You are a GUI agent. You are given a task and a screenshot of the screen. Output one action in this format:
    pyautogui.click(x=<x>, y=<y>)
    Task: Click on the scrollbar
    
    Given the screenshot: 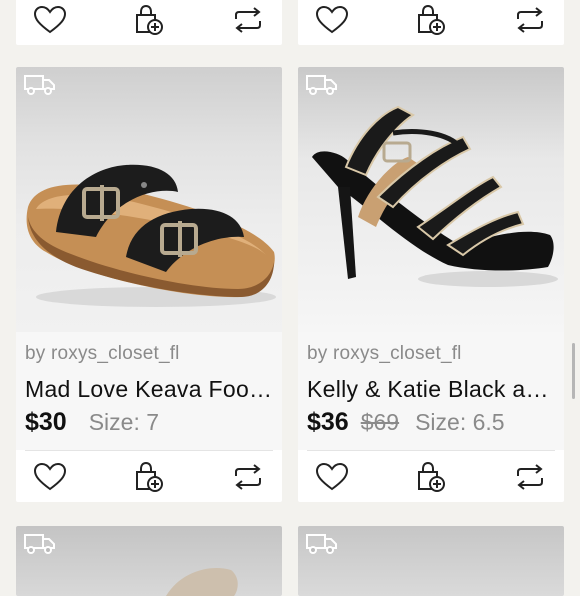 What is the action you would take?
    pyautogui.click(x=573, y=371)
    